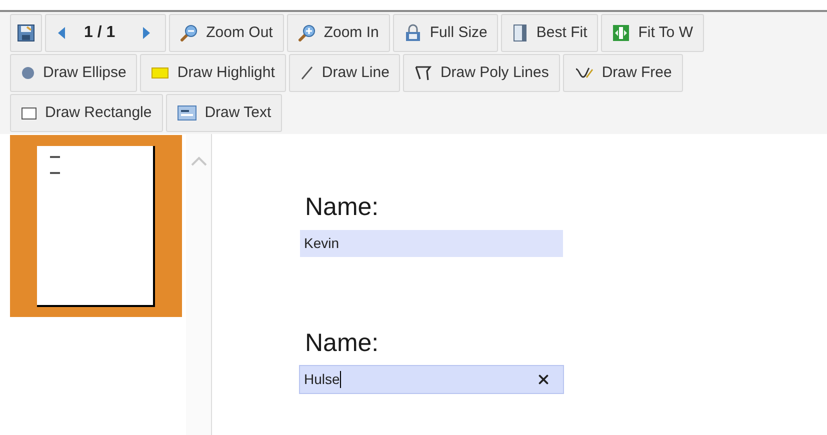  Describe the element at coordinates (74, 73) in the screenshot. I see `ellipse-button: Draw Ellipse` at that location.